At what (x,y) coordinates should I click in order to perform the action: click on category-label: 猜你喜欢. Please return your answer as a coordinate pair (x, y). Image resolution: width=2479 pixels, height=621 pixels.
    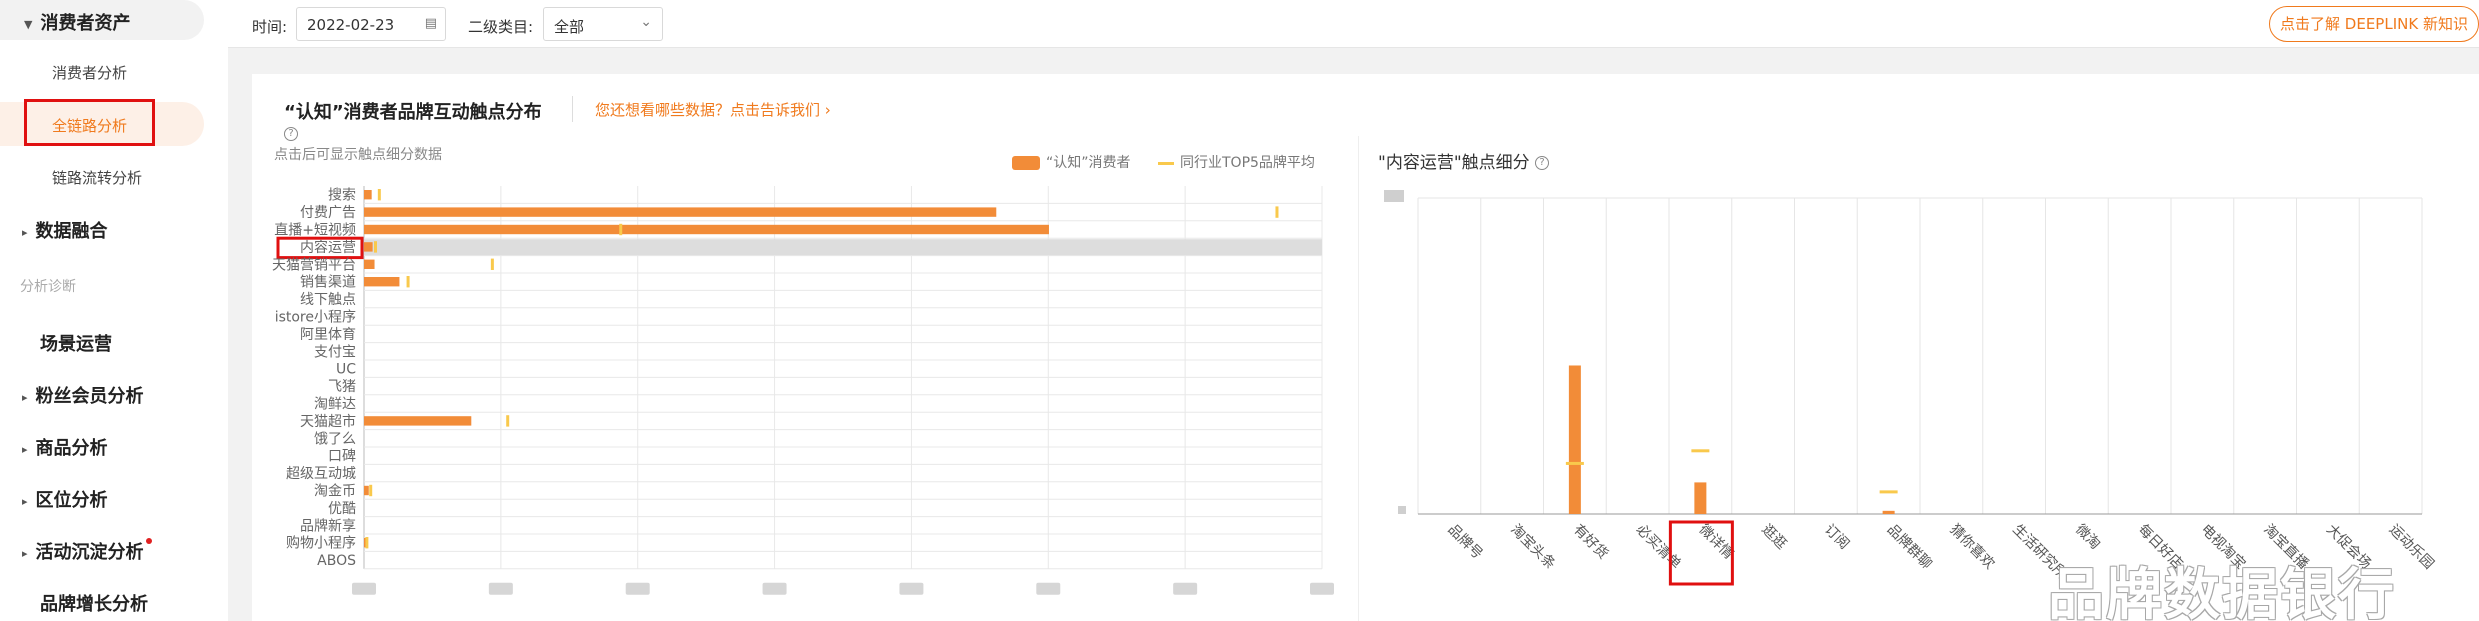
    Looking at the image, I should click on (1972, 547).